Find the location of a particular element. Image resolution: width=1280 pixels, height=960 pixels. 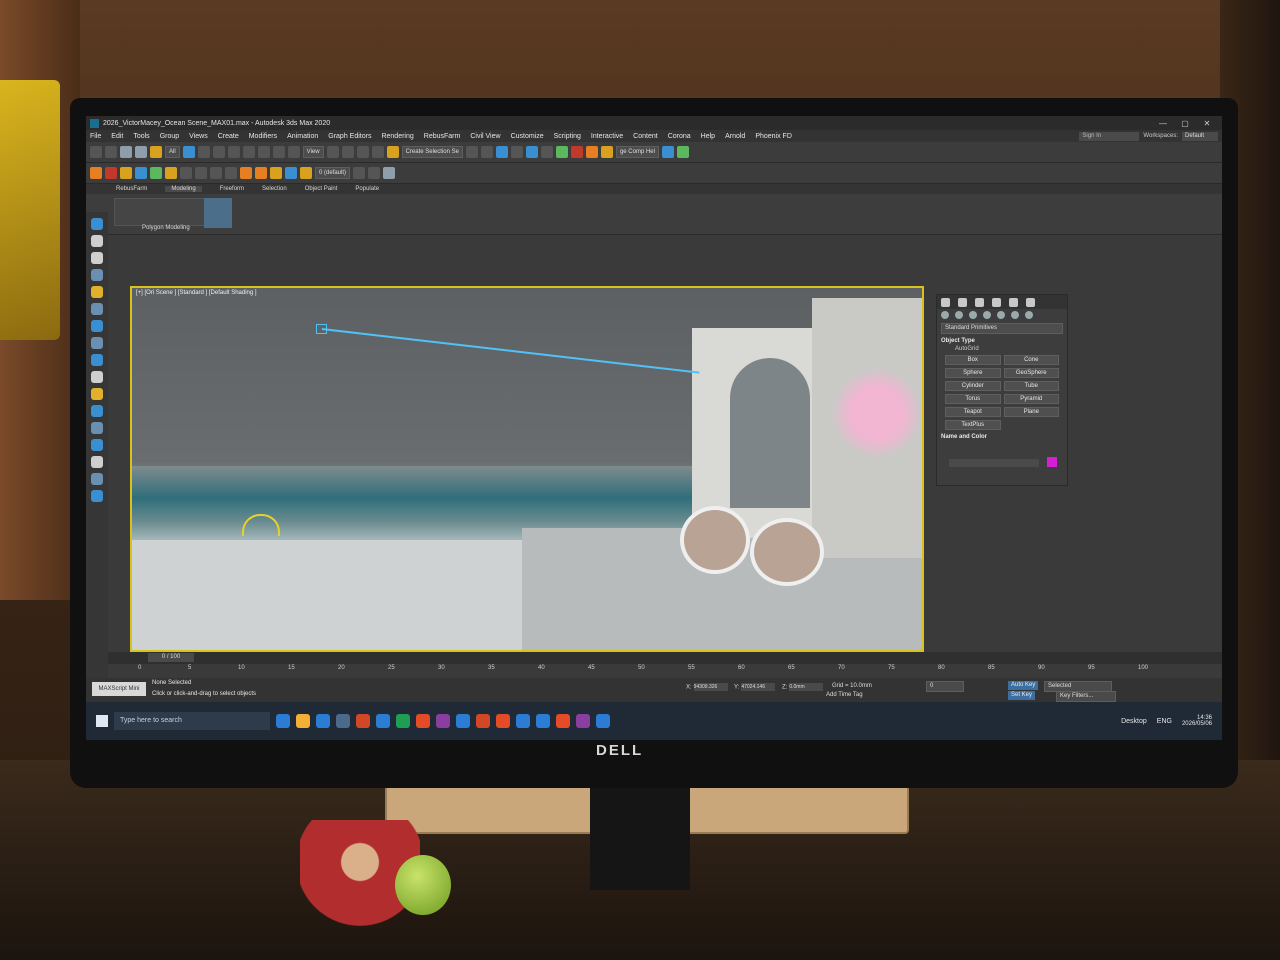

strip-water-icon is located at coordinates (97, 411).